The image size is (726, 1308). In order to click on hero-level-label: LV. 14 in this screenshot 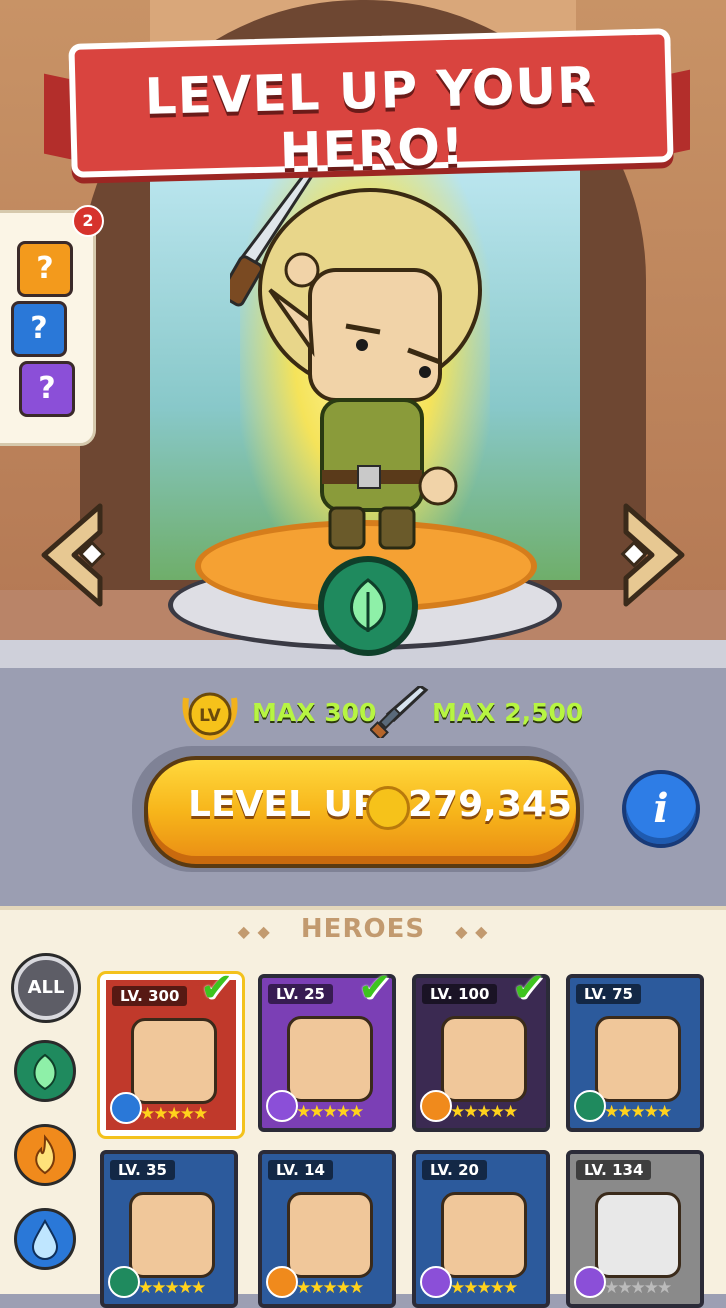, I will do `click(300, 1170)`.